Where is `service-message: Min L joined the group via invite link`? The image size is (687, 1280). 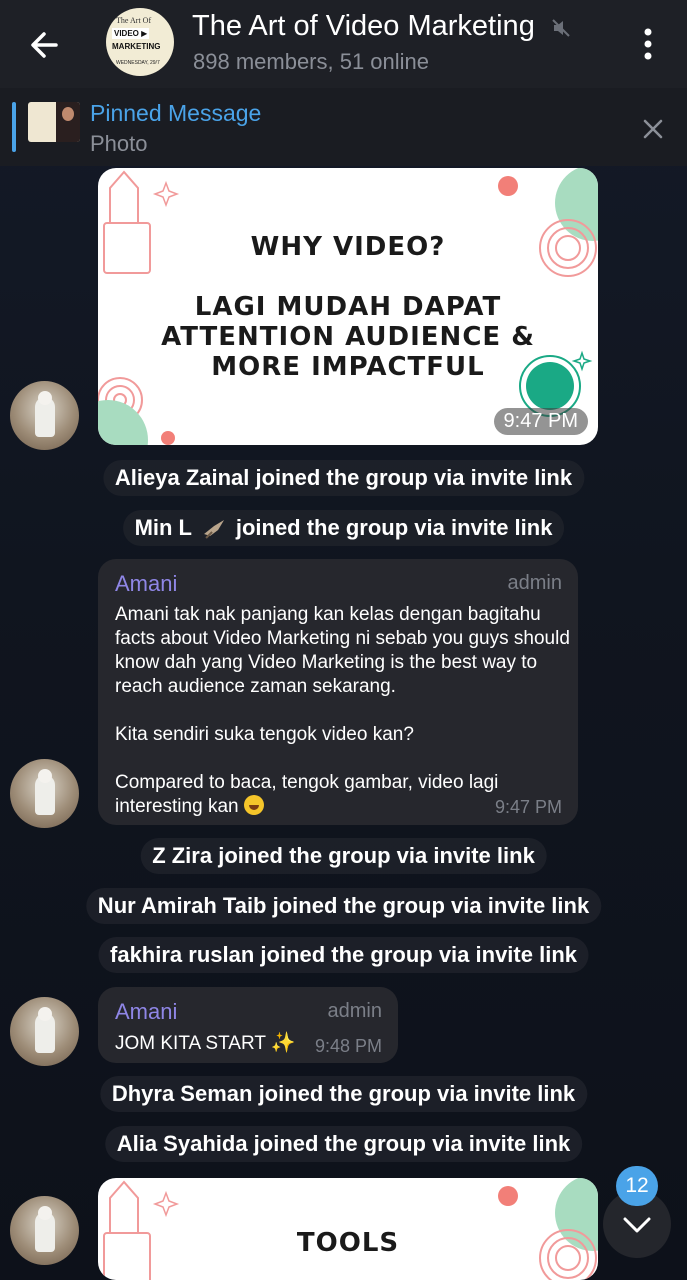 service-message: Min L joined the group via invite link is located at coordinates (343, 528).